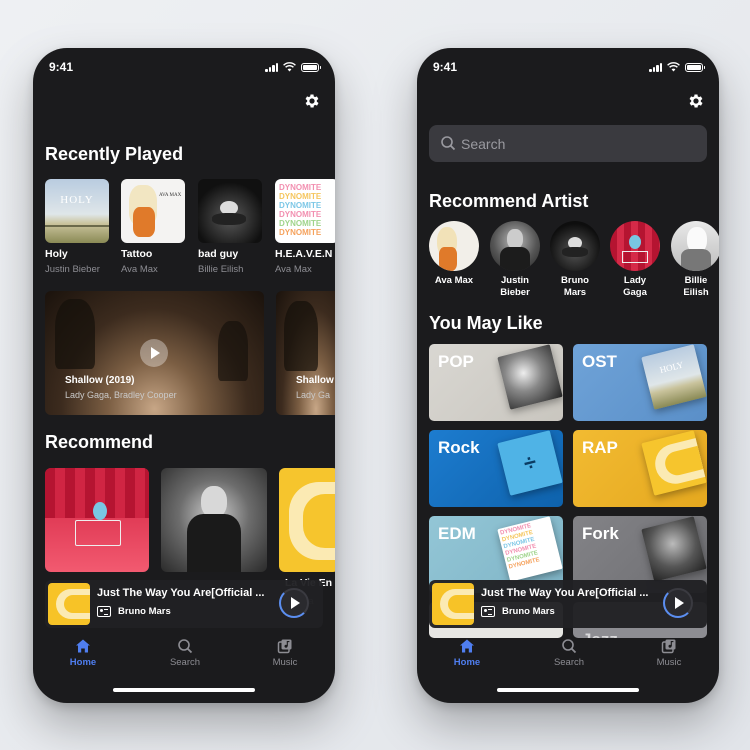  What do you see at coordinates (496, 382) in the screenshot?
I see `genre-card-pop: POP` at bounding box center [496, 382].